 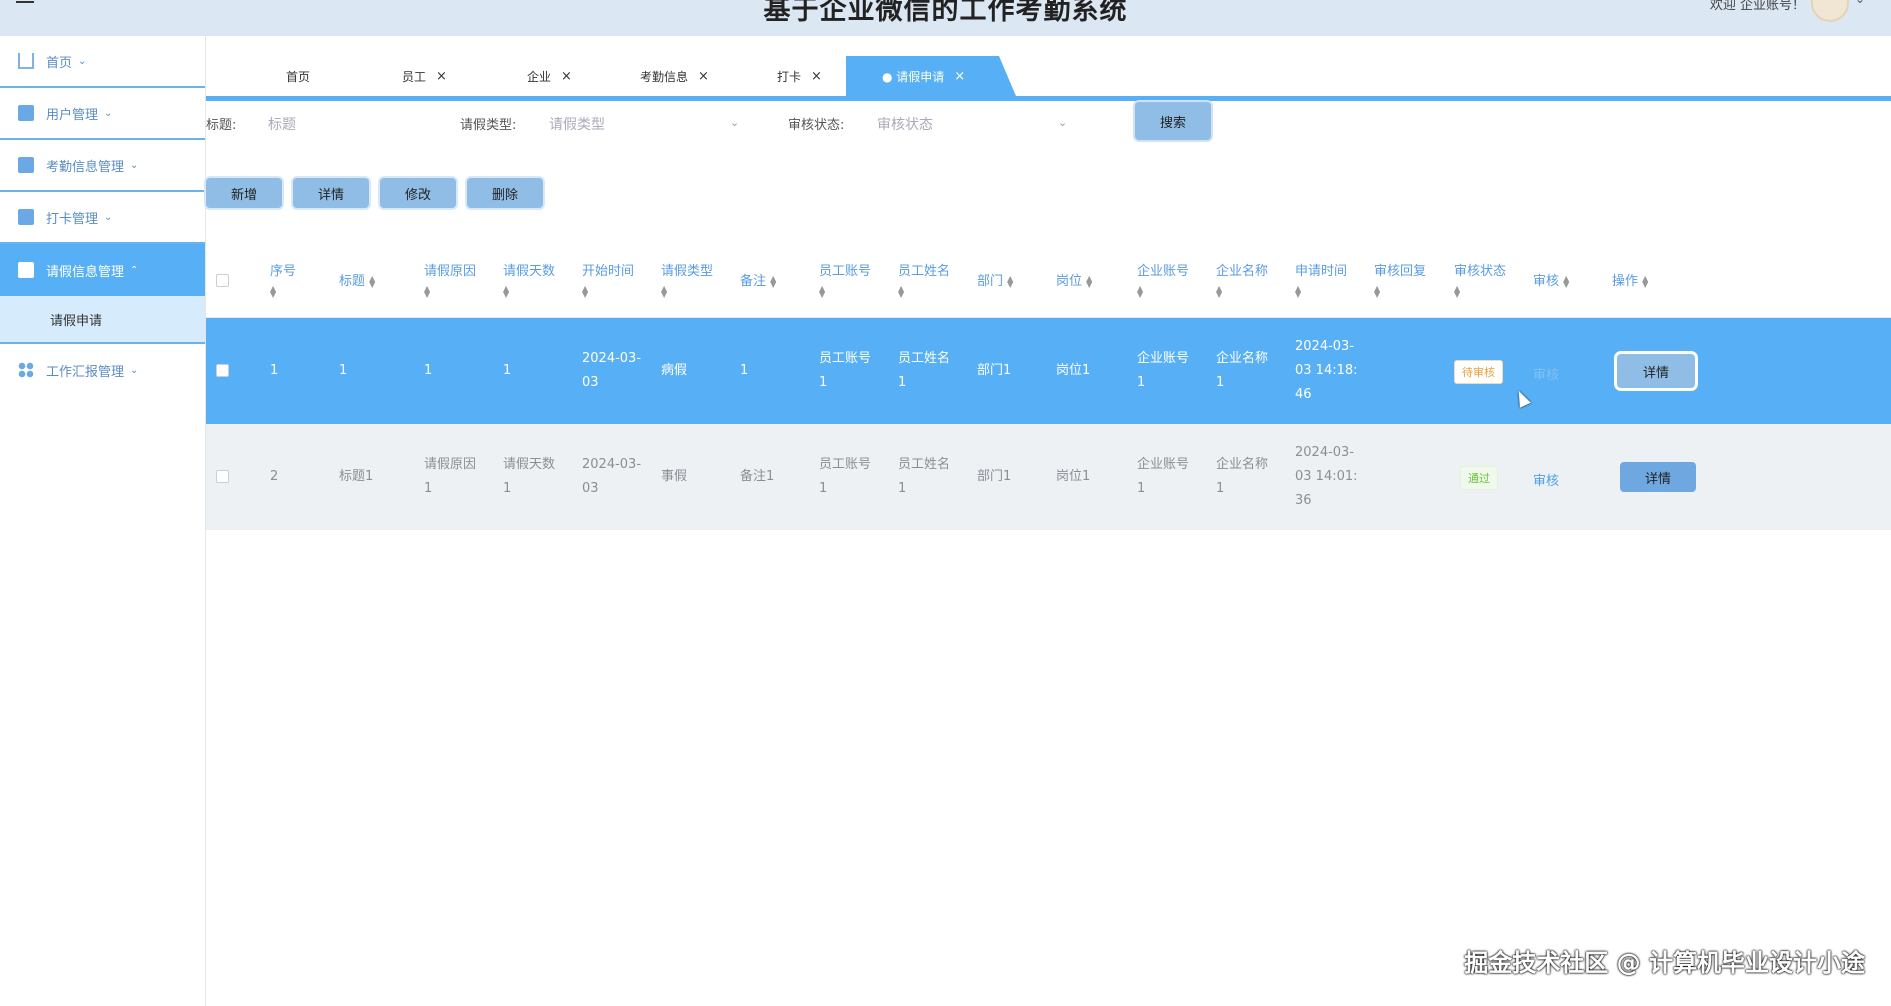 What do you see at coordinates (994, 476) in the screenshot?
I see `cell-dept: 部门1` at bounding box center [994, 476].